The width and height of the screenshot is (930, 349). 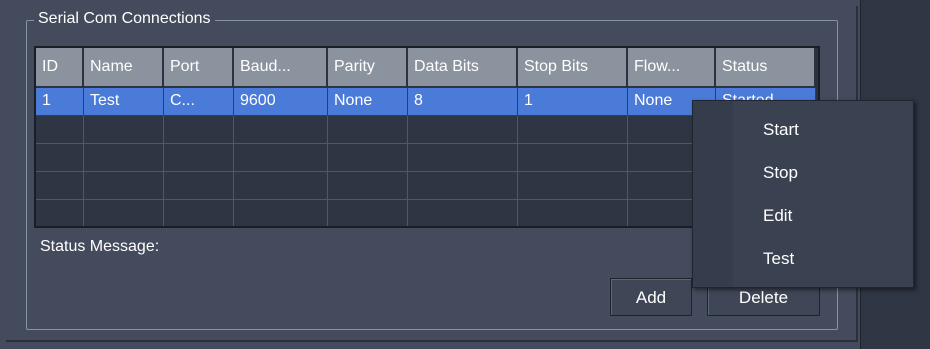 I want to click on column-header-stop-bits: Stop Bits, so click(x=573, y=67).